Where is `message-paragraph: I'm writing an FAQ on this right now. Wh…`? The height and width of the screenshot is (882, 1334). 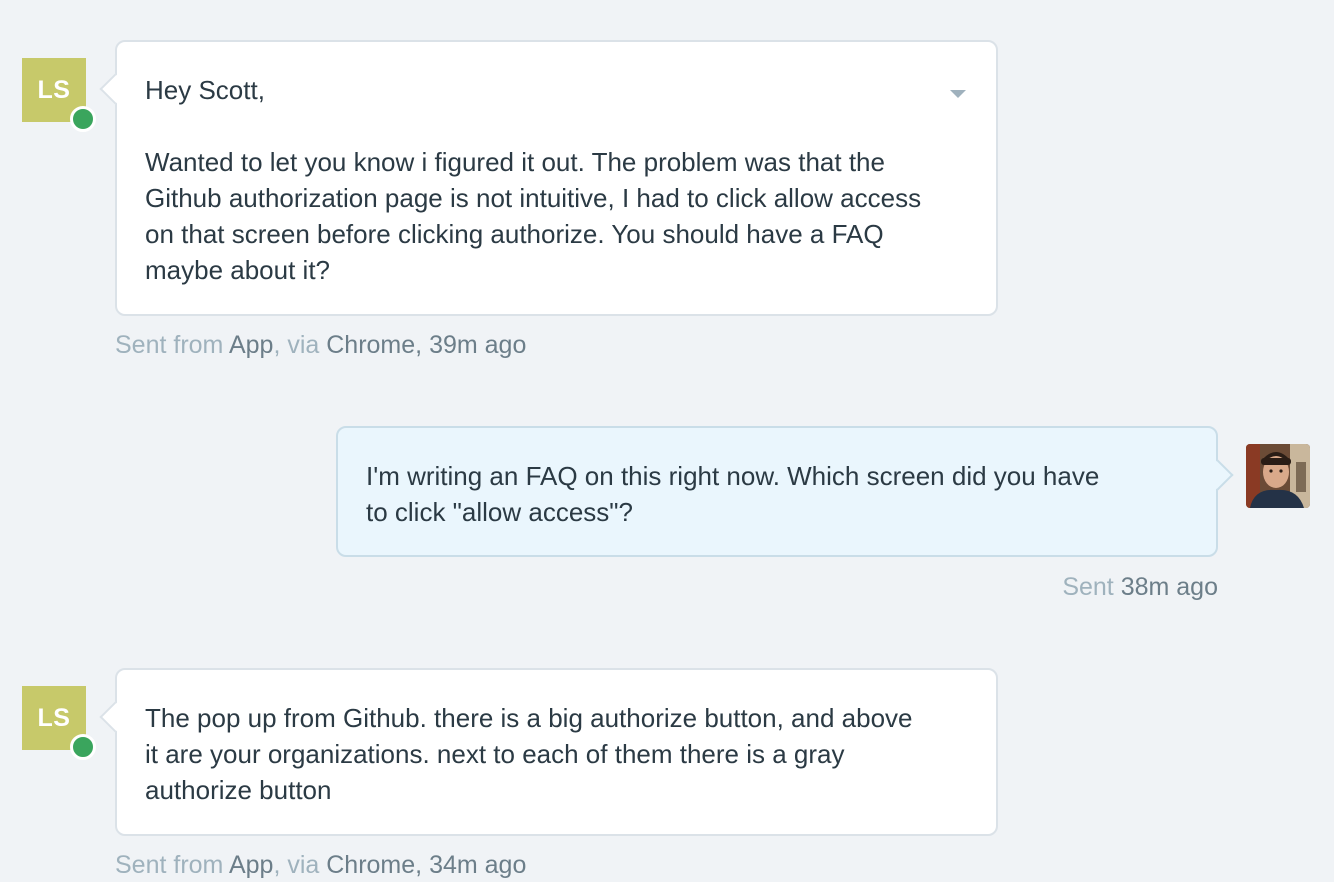 message-paragraph: I'm writing an FAQ on this right now. Wh… is located at coordinates (733, 494).